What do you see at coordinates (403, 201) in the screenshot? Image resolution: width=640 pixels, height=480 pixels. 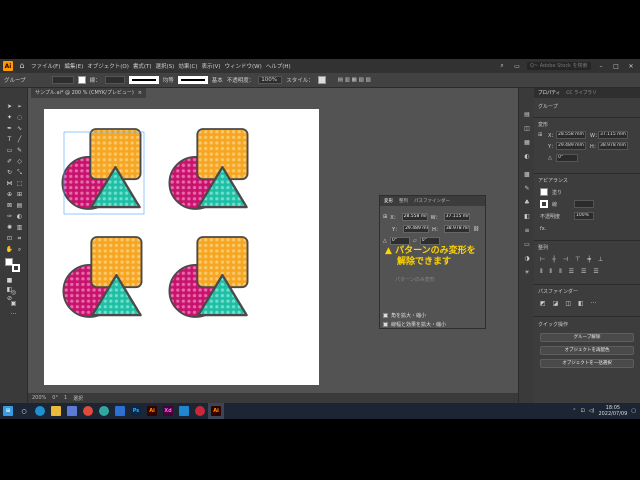 I see `tab-align: 整列` at bounding box center [403, 201].